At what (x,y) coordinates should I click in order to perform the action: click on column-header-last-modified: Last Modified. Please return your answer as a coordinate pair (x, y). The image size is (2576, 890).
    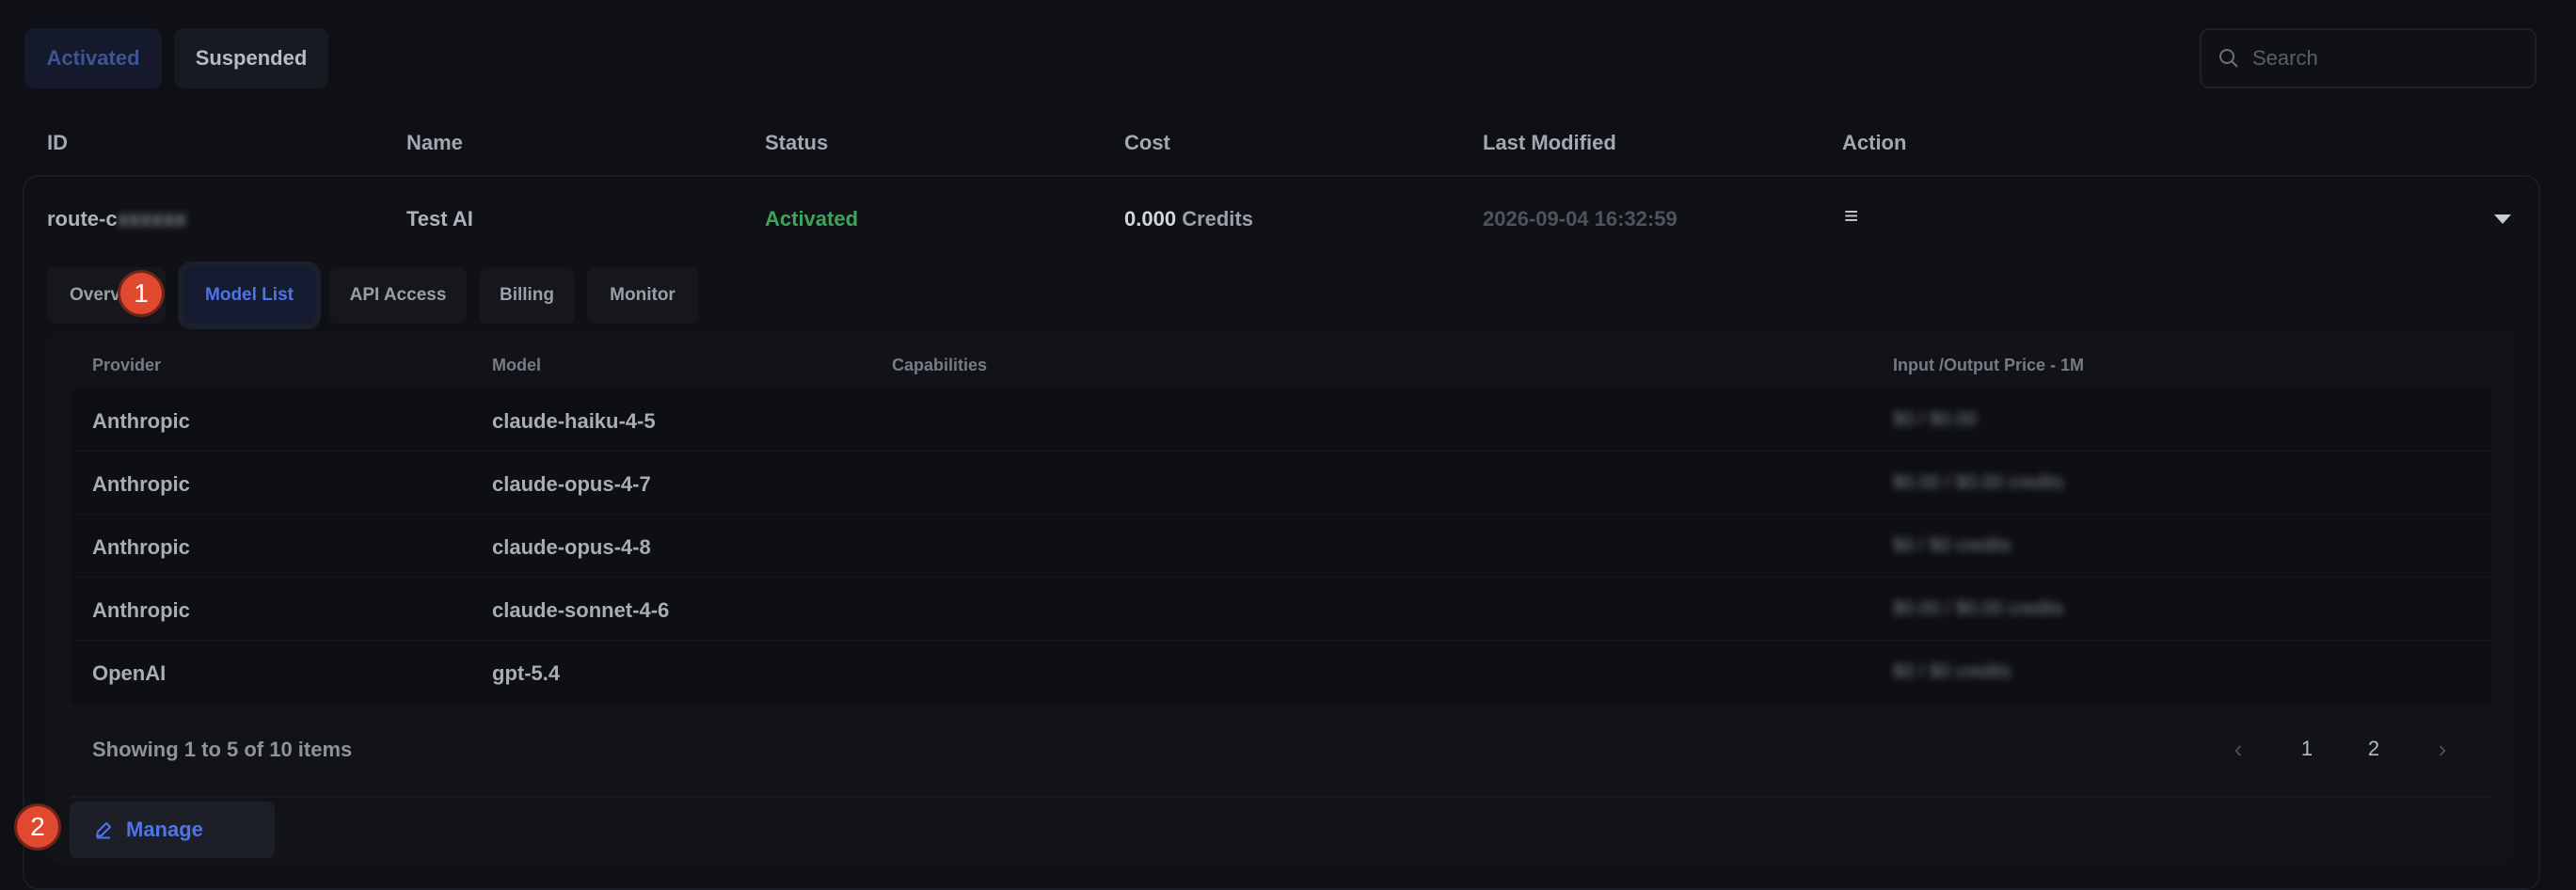
    Looking at the image, I should click on (1550, 142).